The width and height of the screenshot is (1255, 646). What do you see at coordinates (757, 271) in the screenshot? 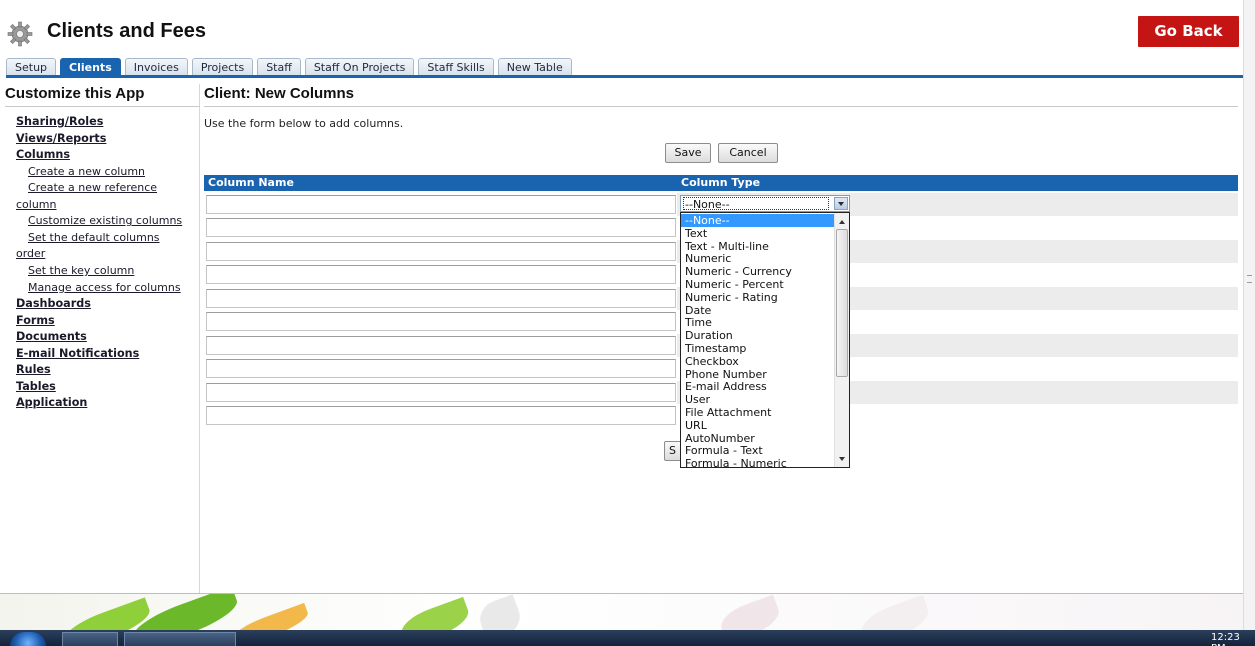
I see `option-numeric-currency: Numeric - Currency` at bounding box center [757, 271].